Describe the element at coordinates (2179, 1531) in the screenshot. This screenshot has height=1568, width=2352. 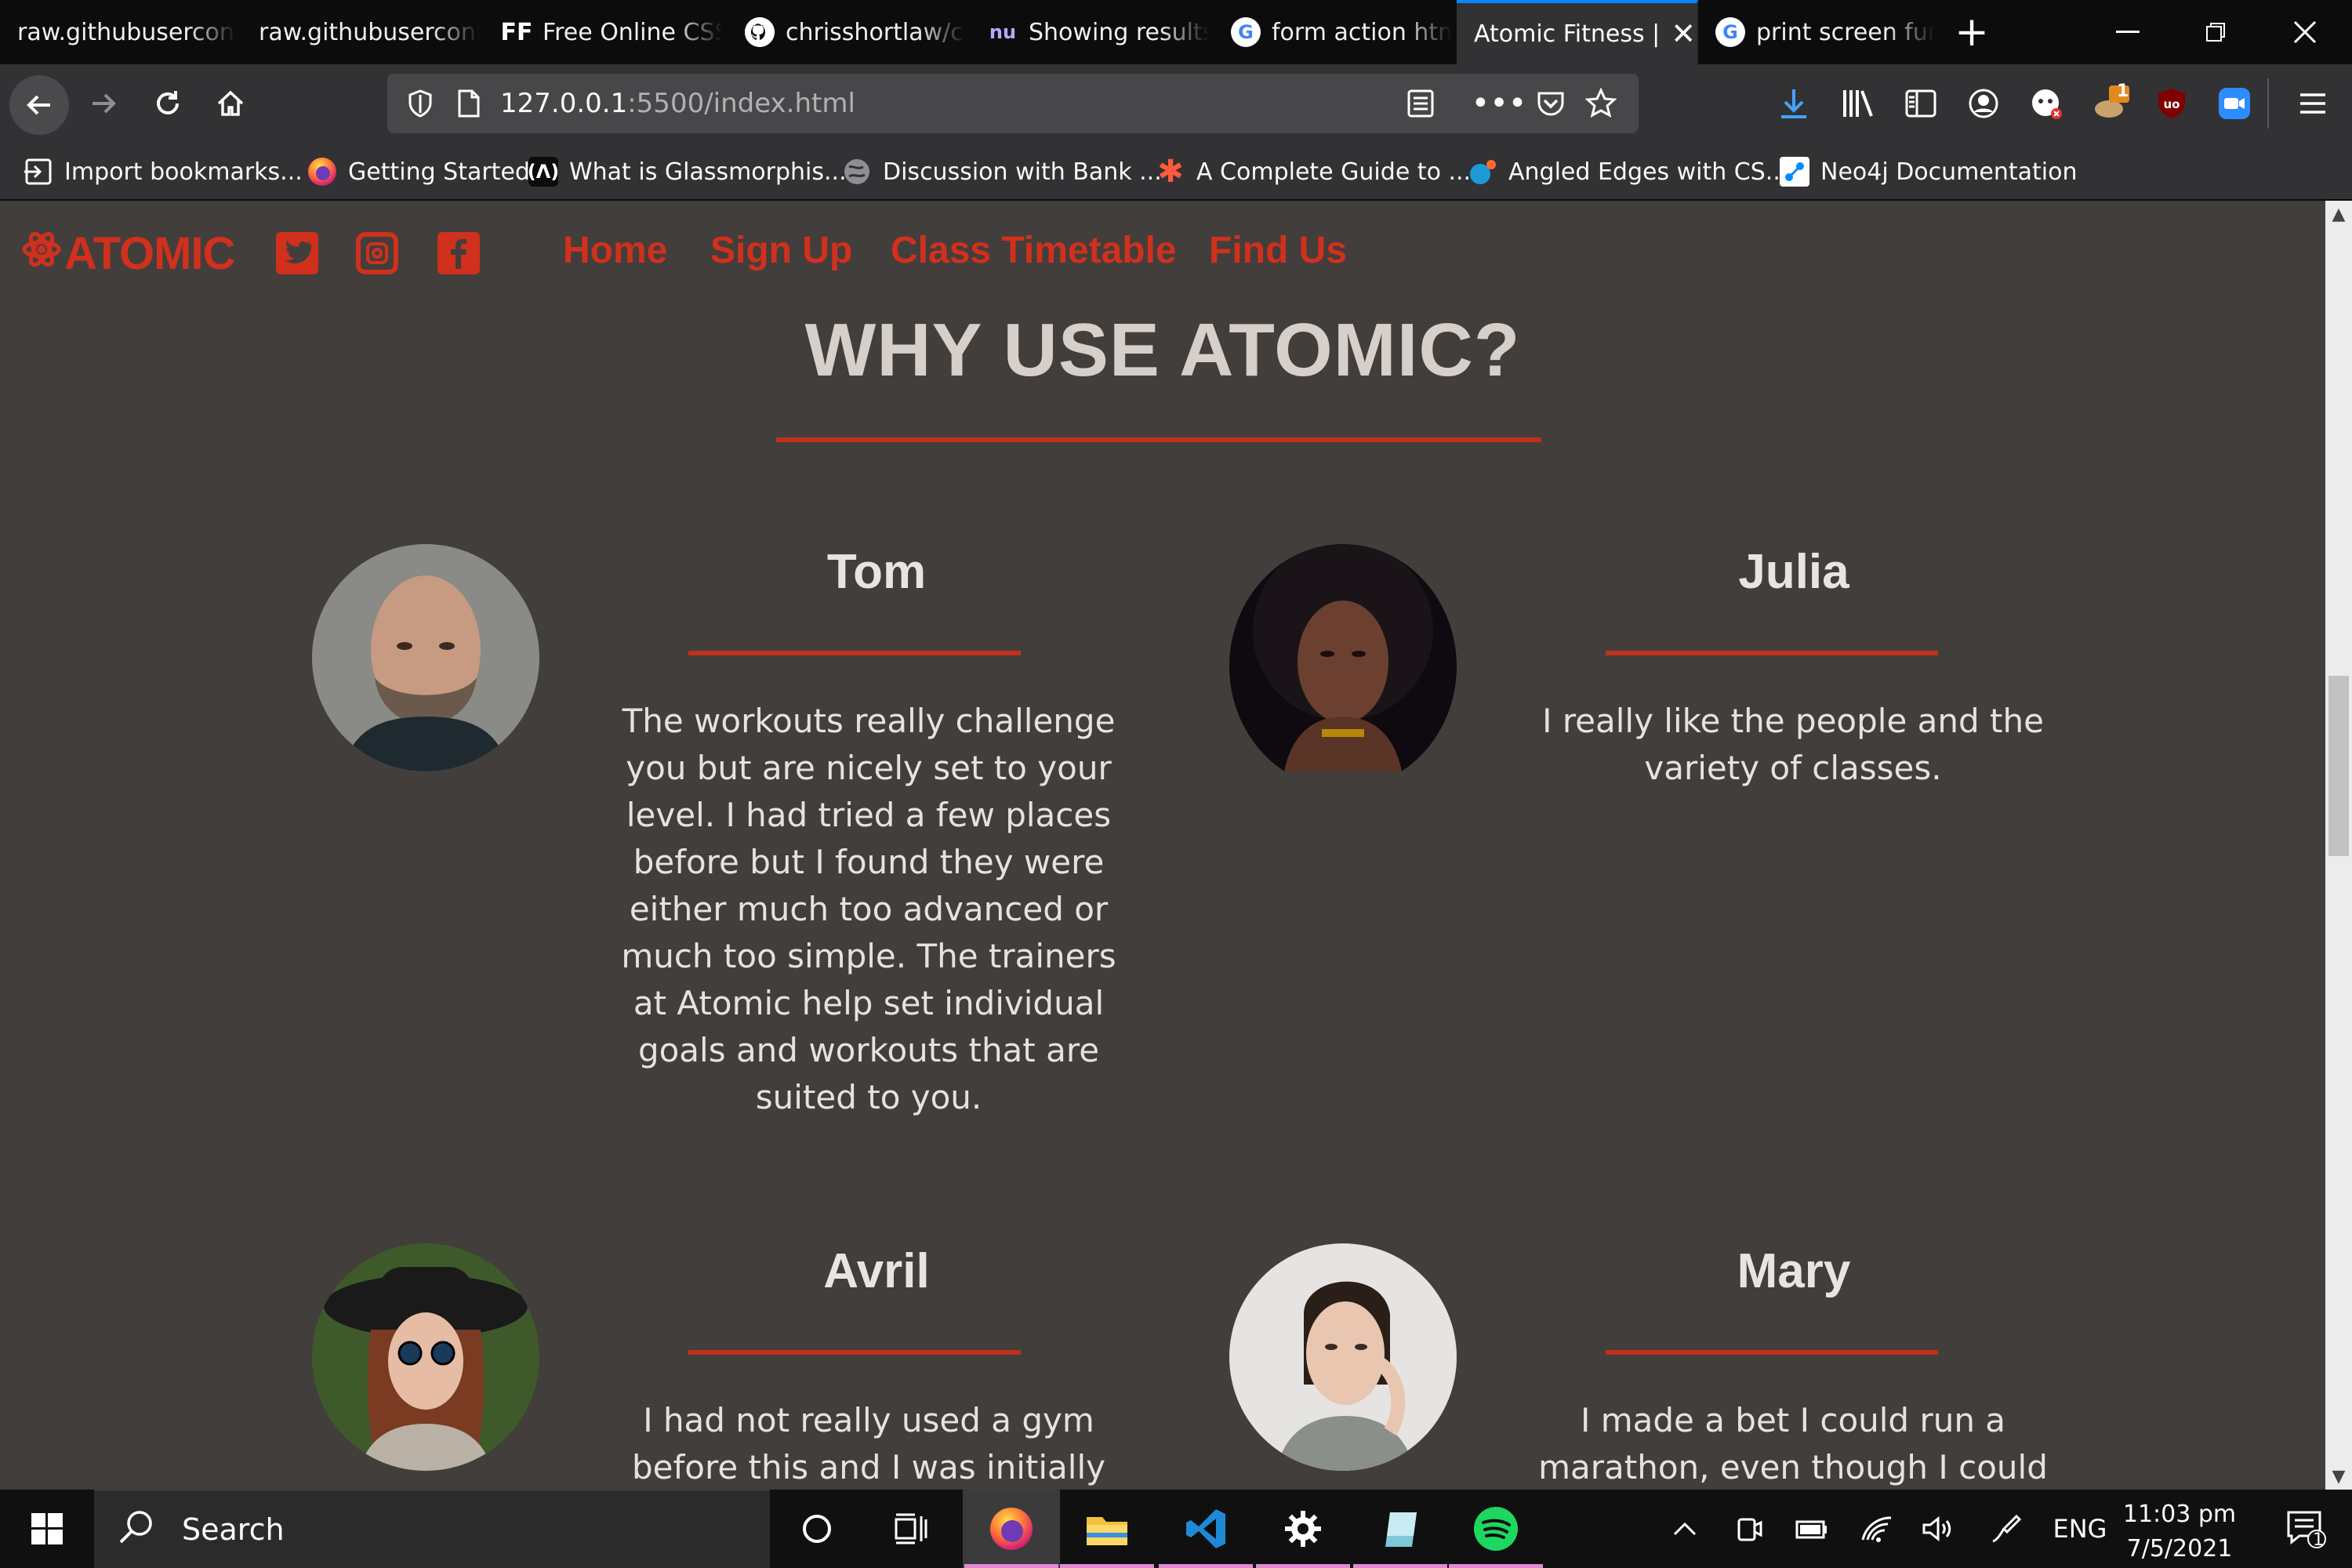
I see `taskbar-clock: 11:03 pm 7/5/2021` at that location.